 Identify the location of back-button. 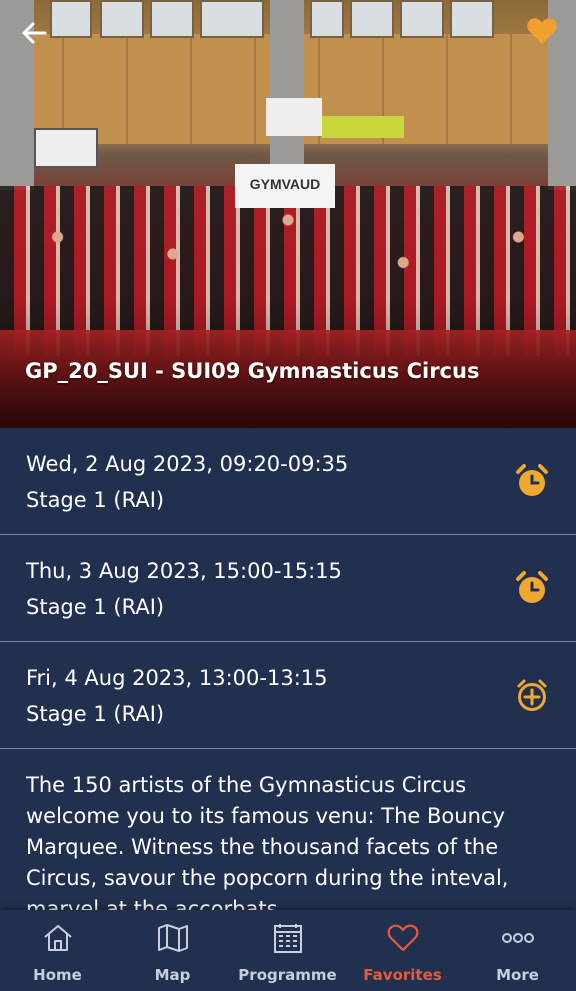
(35, 33).